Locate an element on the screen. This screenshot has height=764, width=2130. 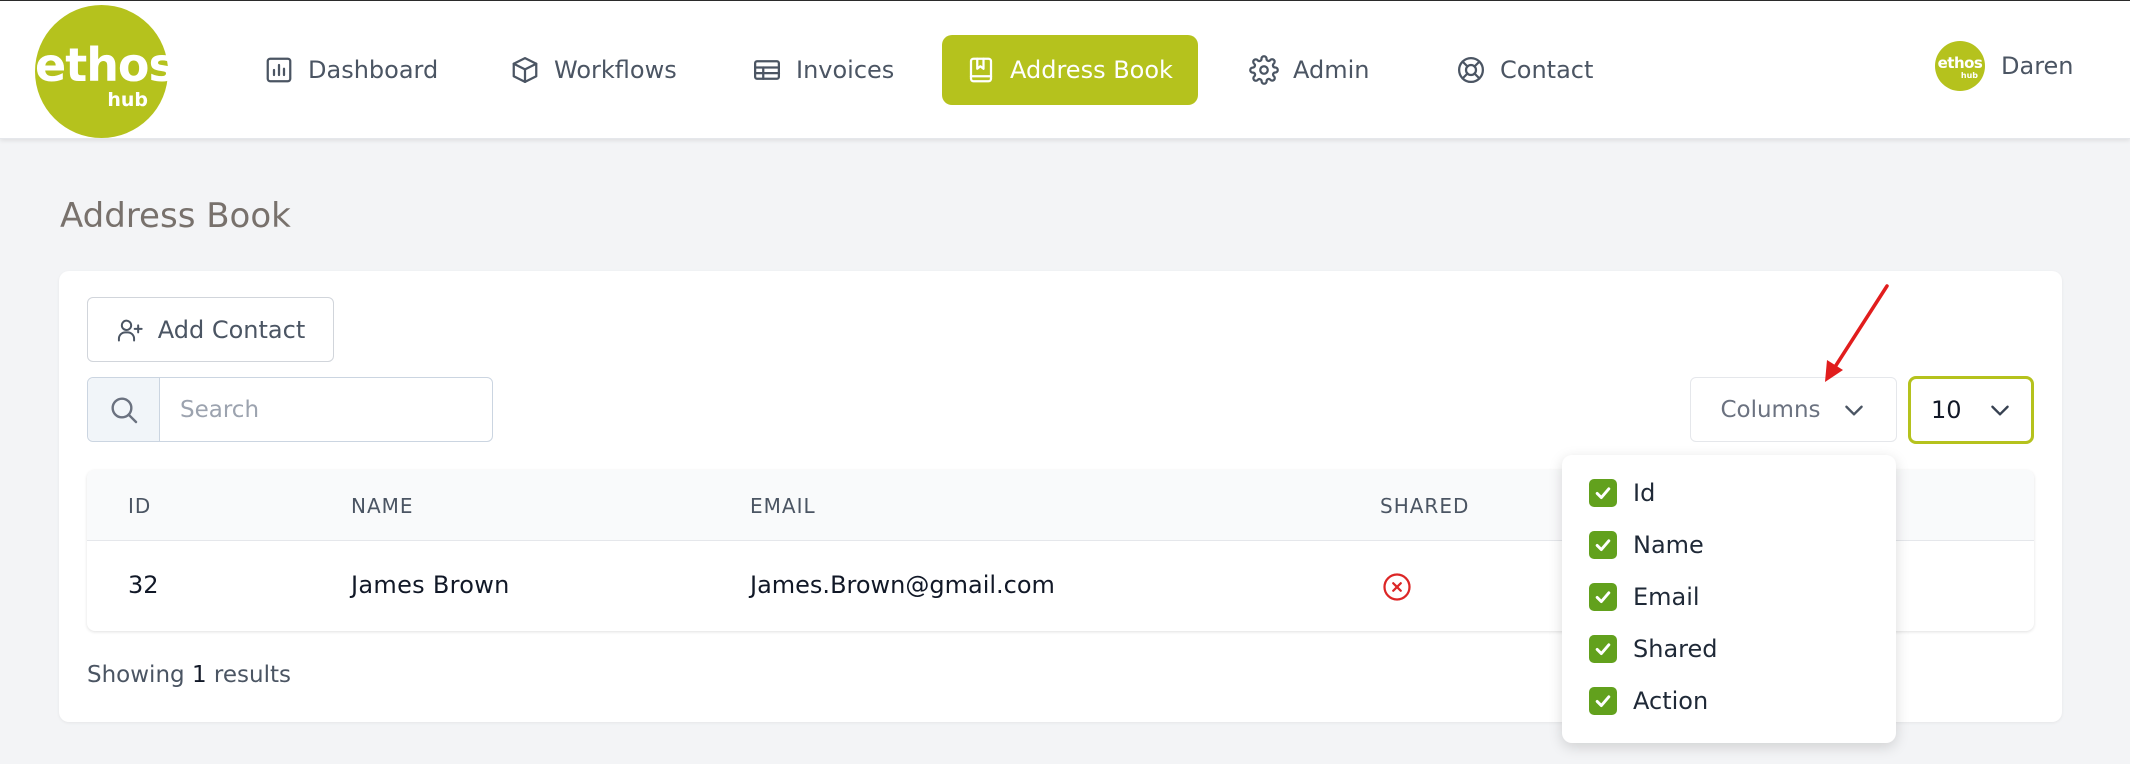
column-option-action: Action is located at coordinates (1648, 701).